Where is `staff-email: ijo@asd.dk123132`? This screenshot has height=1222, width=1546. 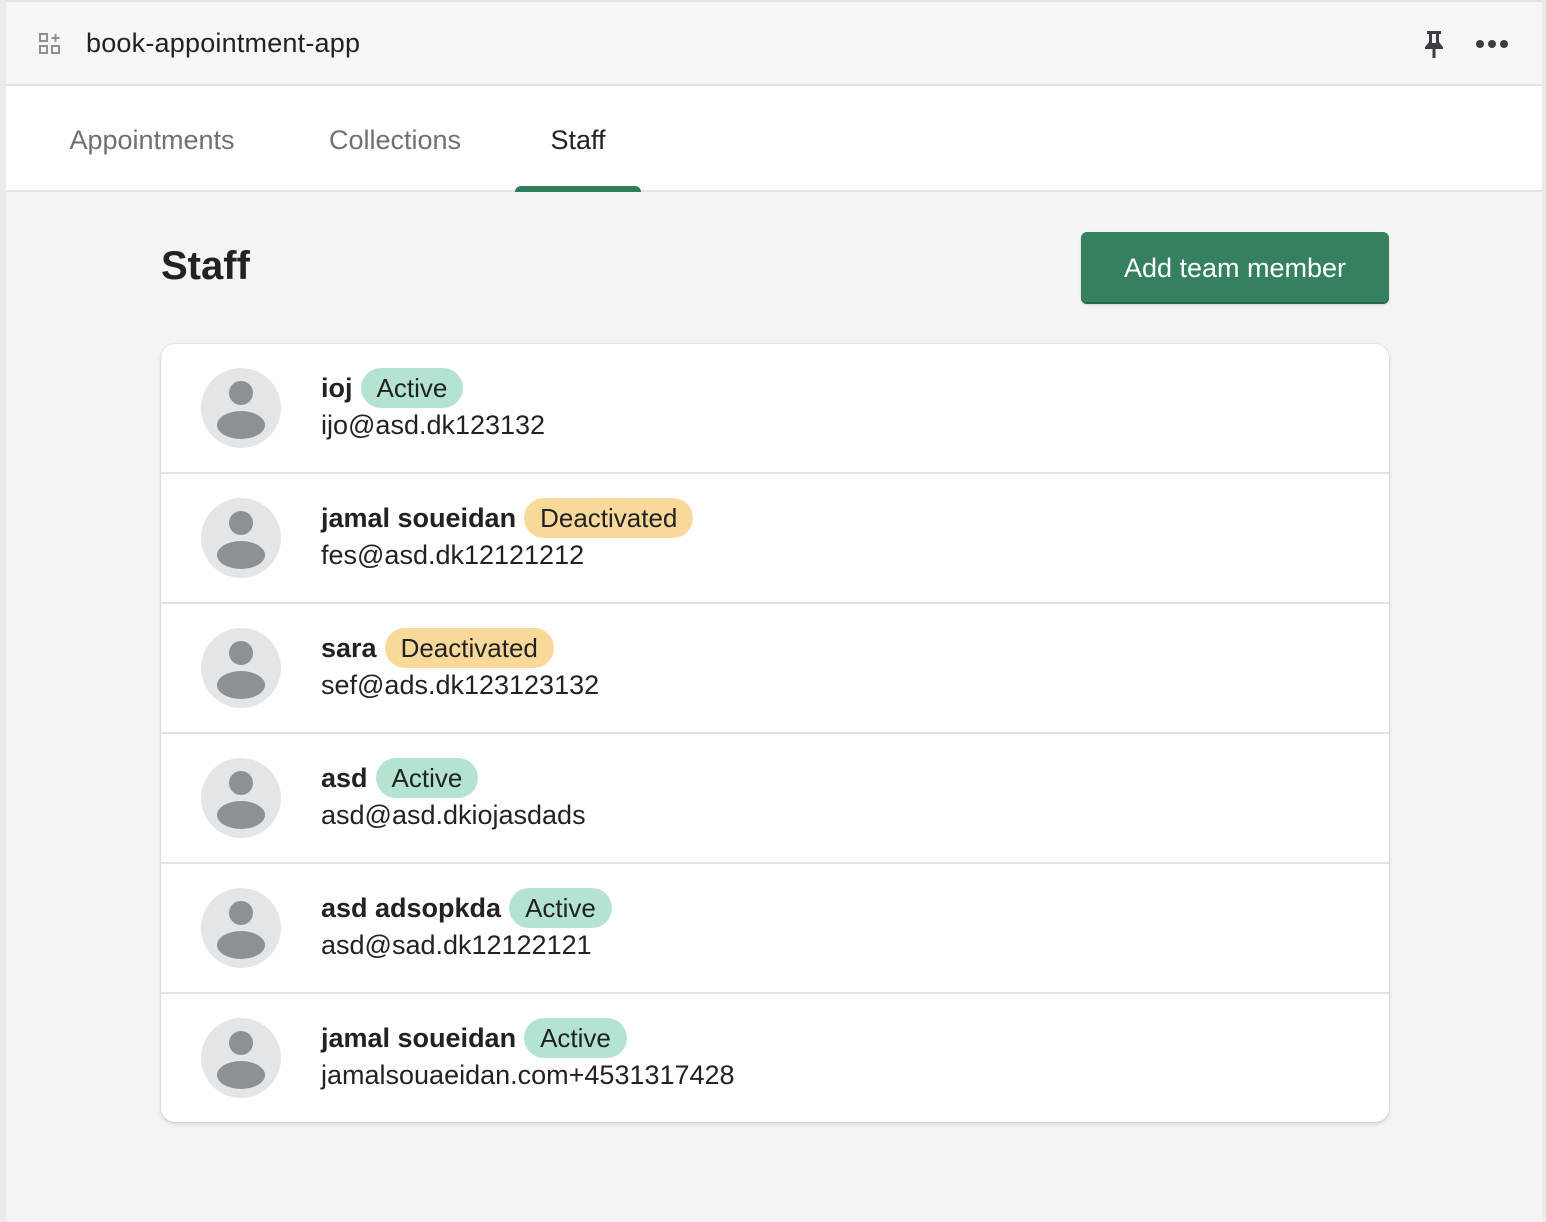
staff-email: ijo@asd.dk123132 is located at coordinates (433, 425).